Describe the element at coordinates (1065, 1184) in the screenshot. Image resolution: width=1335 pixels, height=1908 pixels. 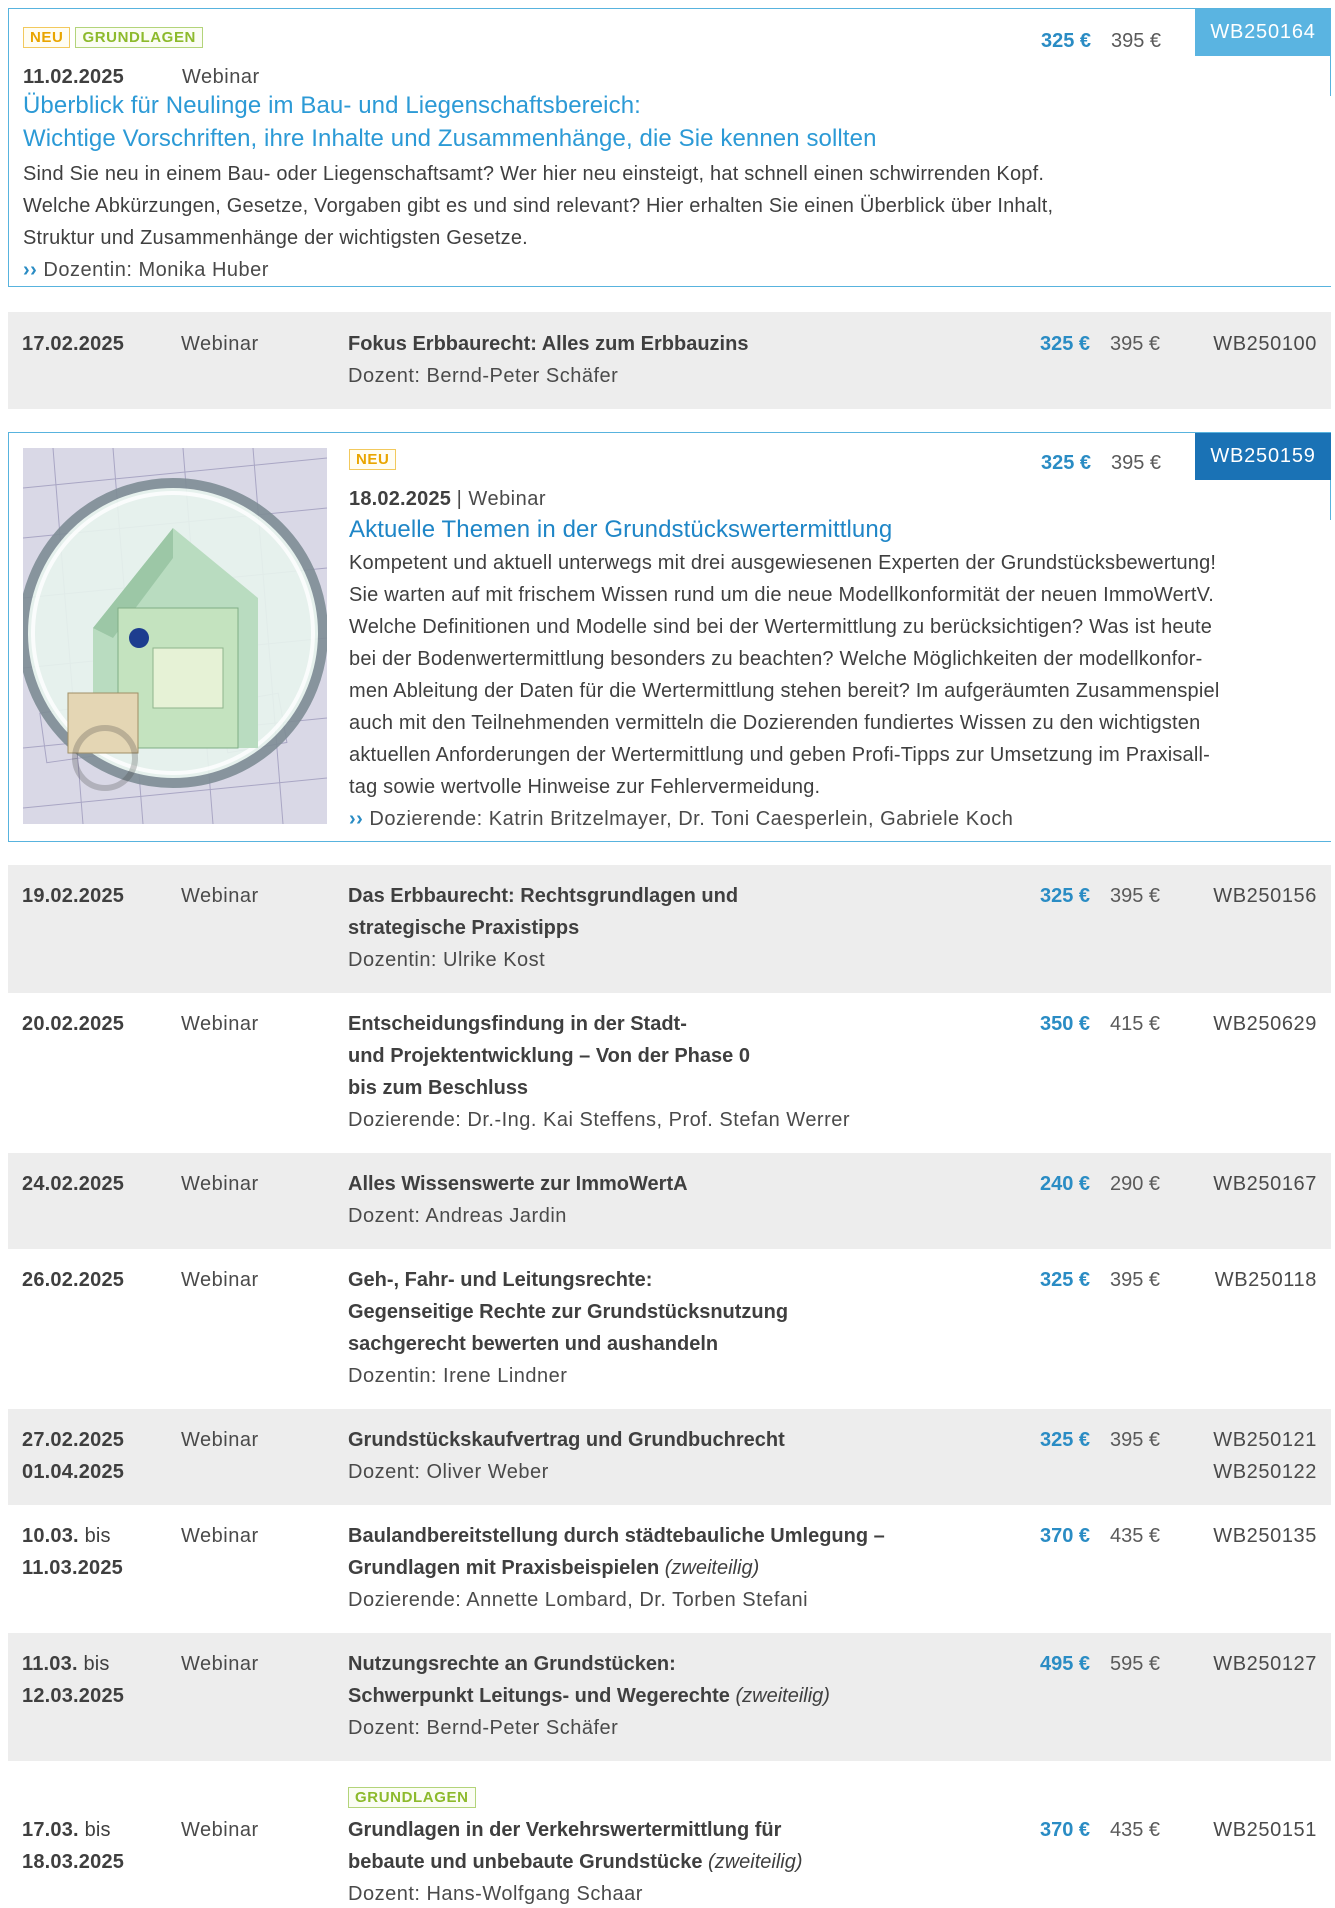
I see `price: 240 €` at that location.